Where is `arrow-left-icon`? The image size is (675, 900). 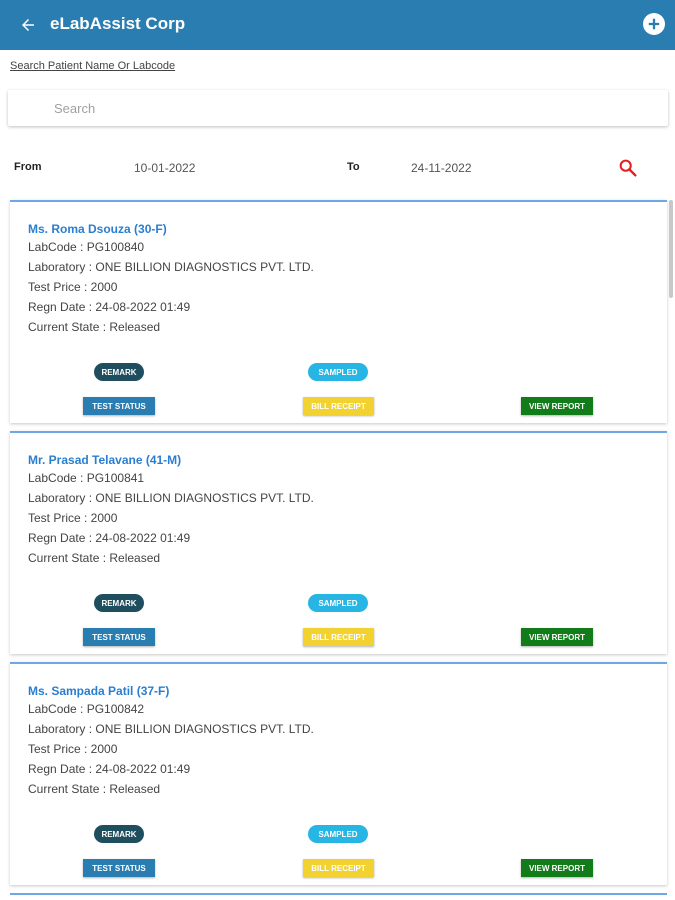
arrow-left-icon is located at coordinates (28, 25).